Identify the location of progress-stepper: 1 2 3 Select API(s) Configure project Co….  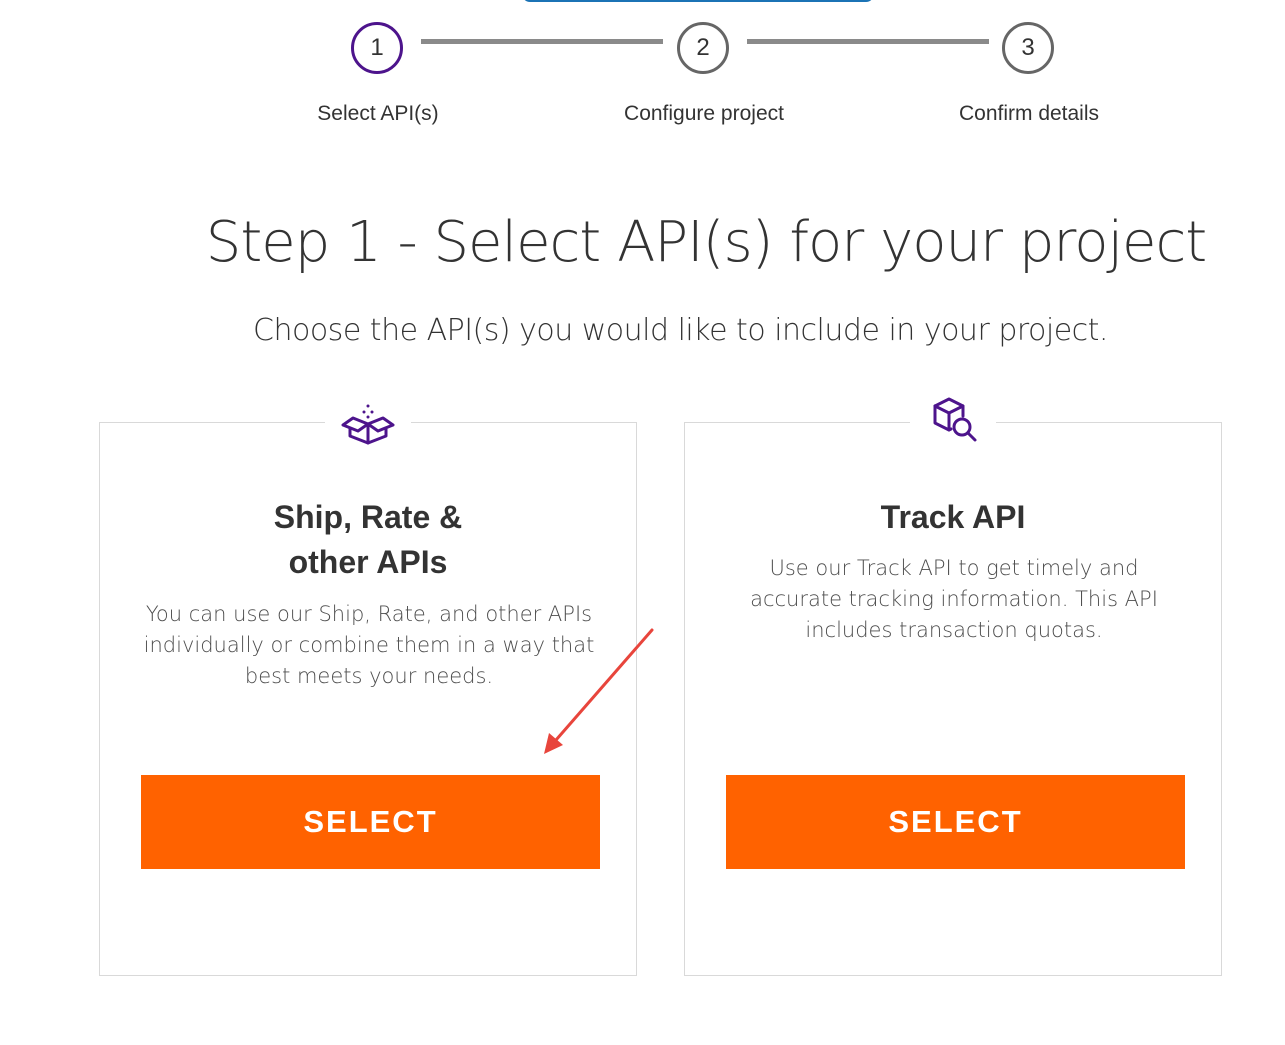
(642, 70).